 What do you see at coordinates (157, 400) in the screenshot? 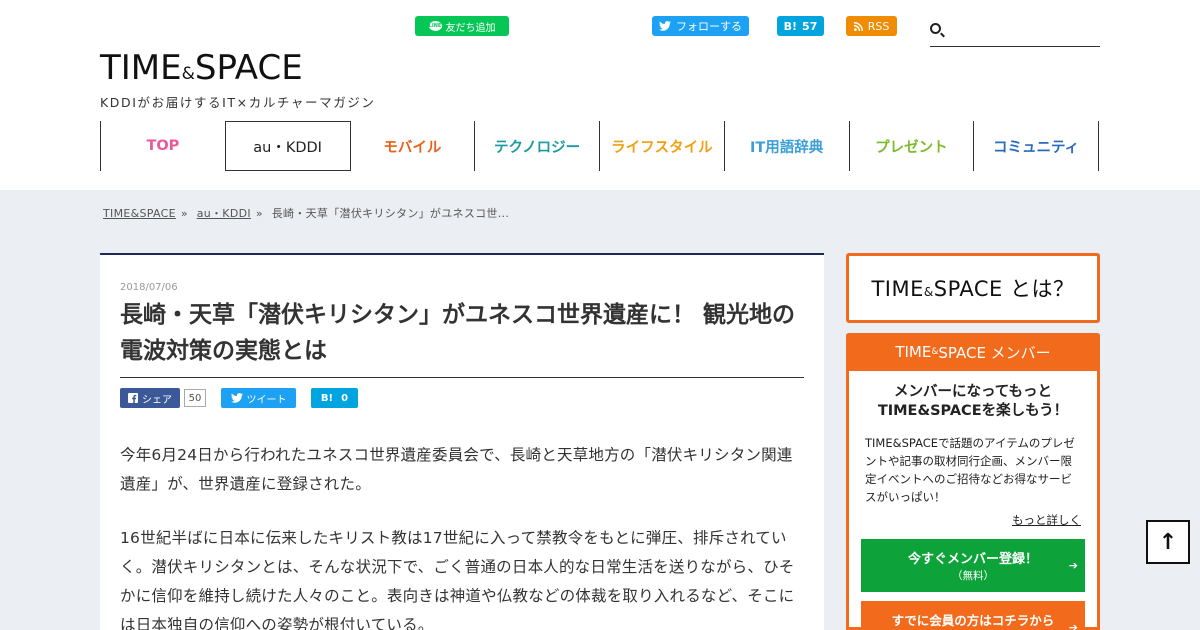
I see `facebook-share-label: シェア` at bounding box center [157, 400].